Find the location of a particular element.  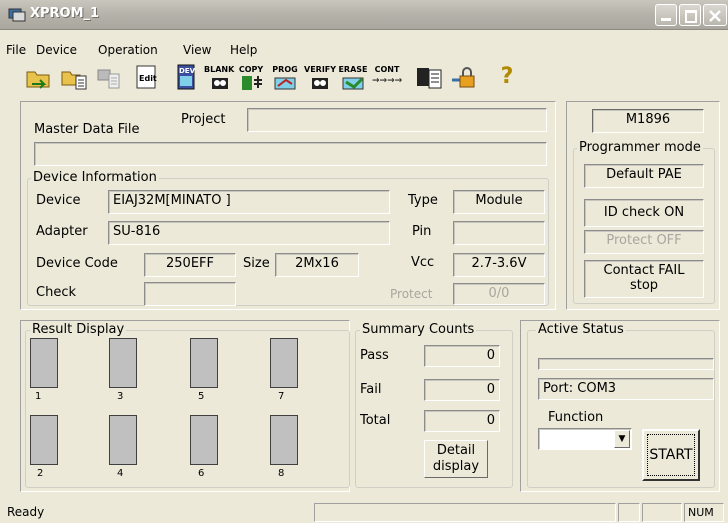

device-info-label: Device Information is located at coordinates (95, 177).